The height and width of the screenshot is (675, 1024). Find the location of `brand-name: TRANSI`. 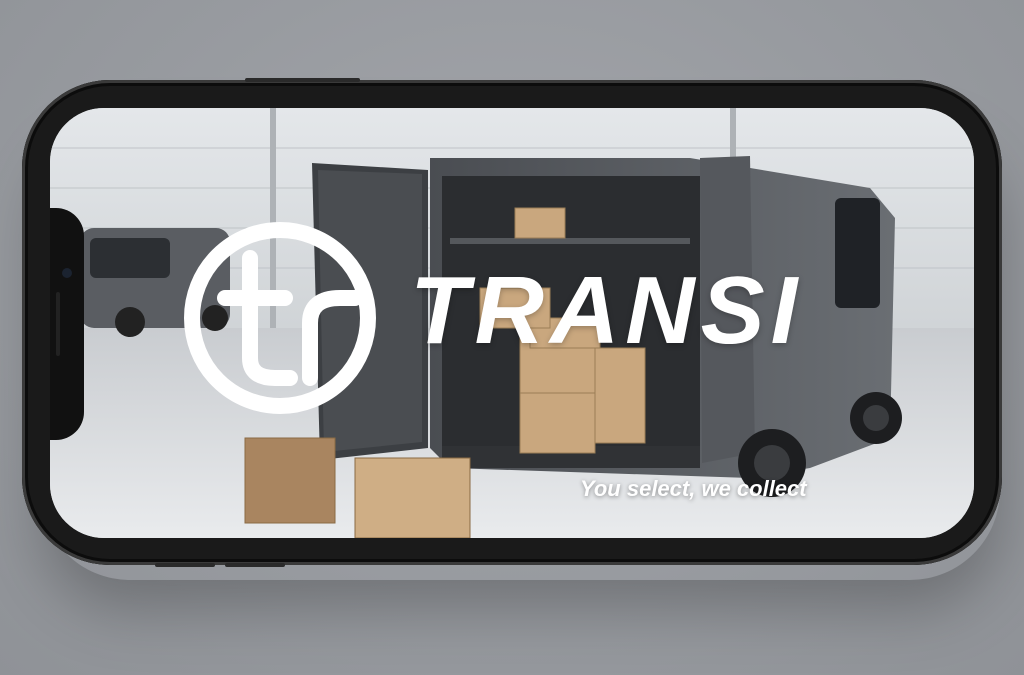

brand-name: TRANSI is located at coordinates (607, 310).